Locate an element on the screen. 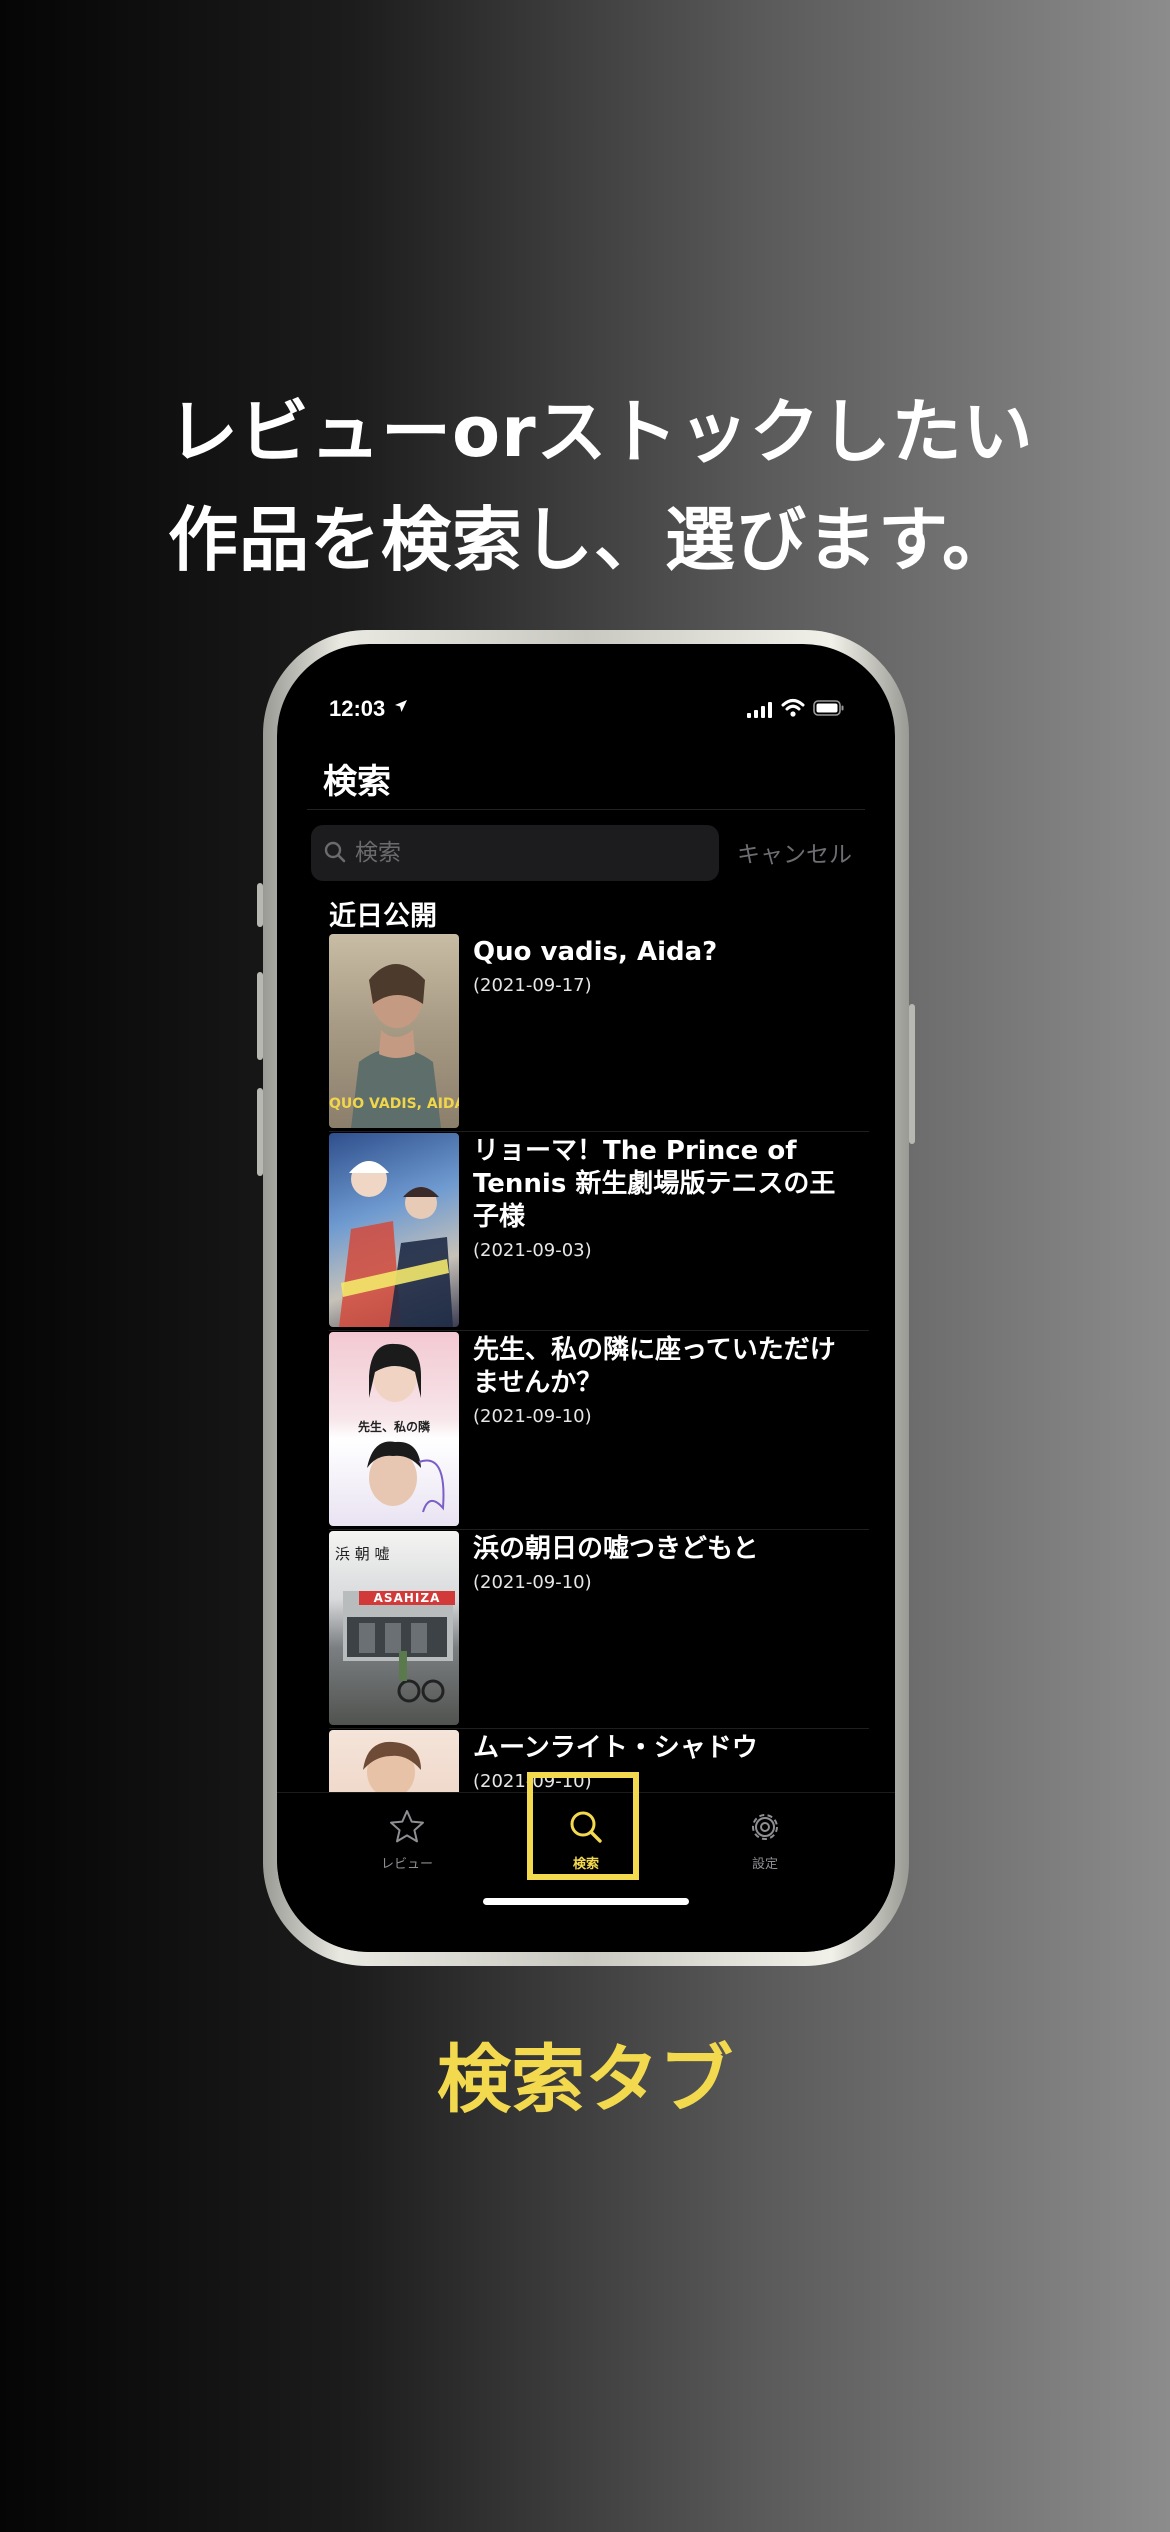 The image size is (1170, 2532). movie-poster is located at coordinates (394, 1230).